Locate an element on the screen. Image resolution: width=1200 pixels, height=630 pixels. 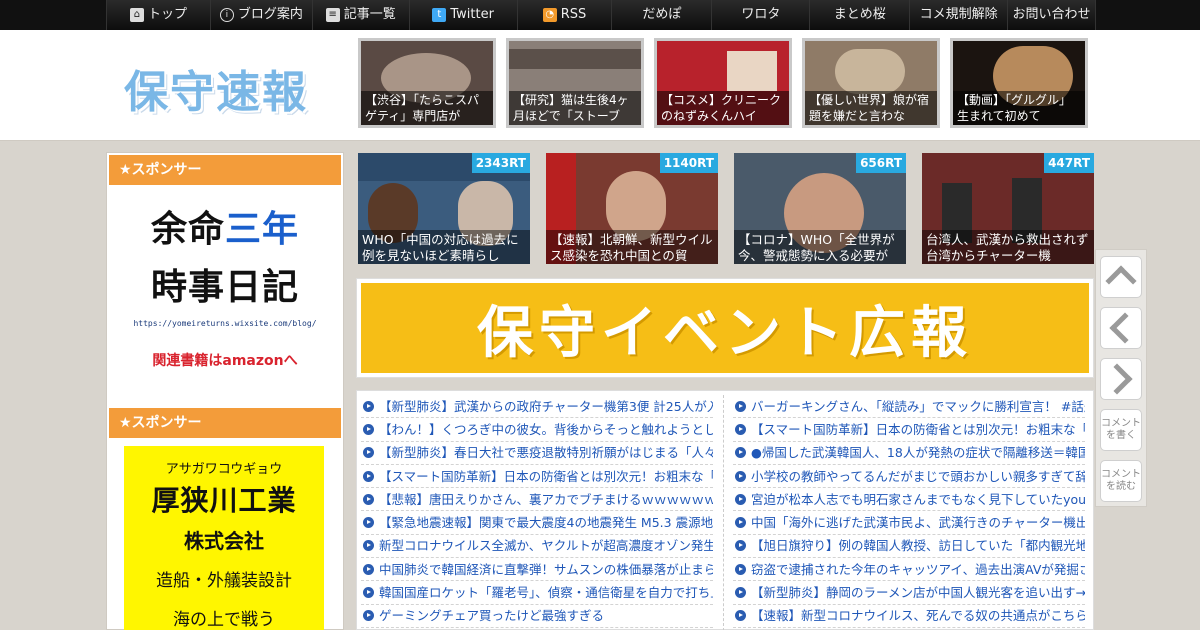
featured-thumb: 【渋谷】「たらこスパゲティ」専門店が is located at coordinates (427, 83).